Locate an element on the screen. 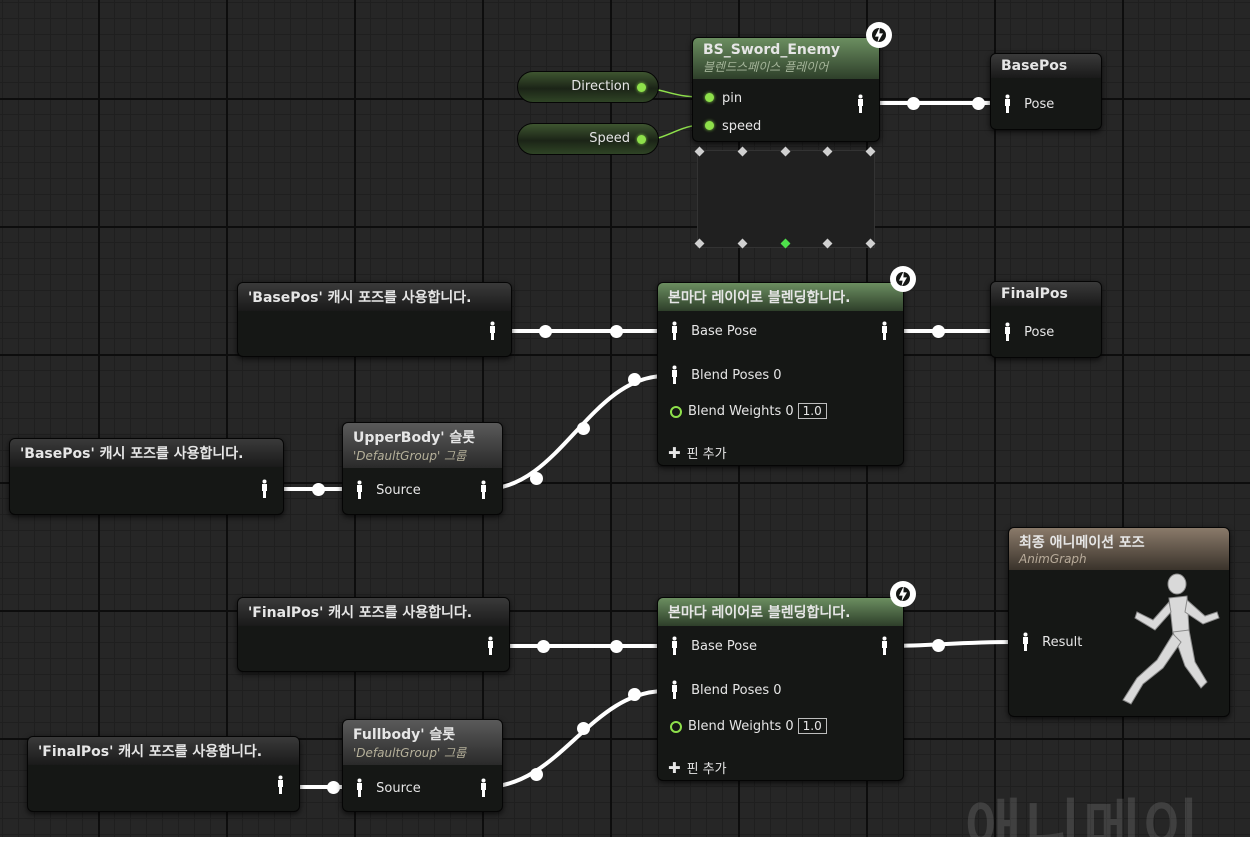 The height and width of the screenshot is (868, 1250). pin-label: pin is located at coordinates (732, 98).